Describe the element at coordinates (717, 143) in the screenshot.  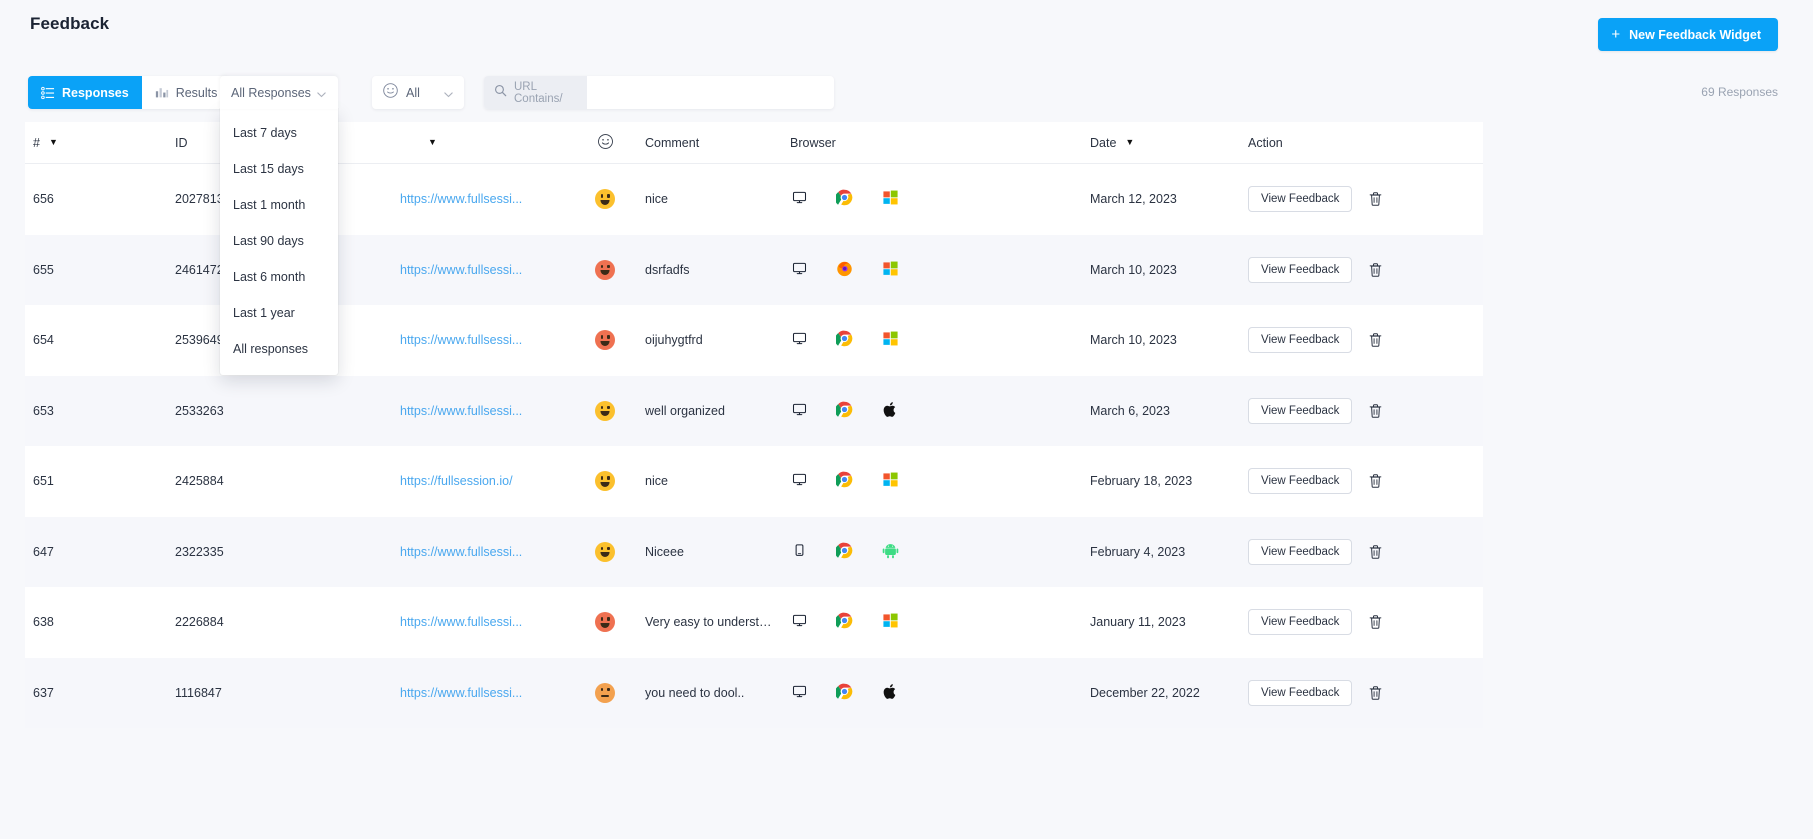
I see `column-header-comment: Comment` at that location.